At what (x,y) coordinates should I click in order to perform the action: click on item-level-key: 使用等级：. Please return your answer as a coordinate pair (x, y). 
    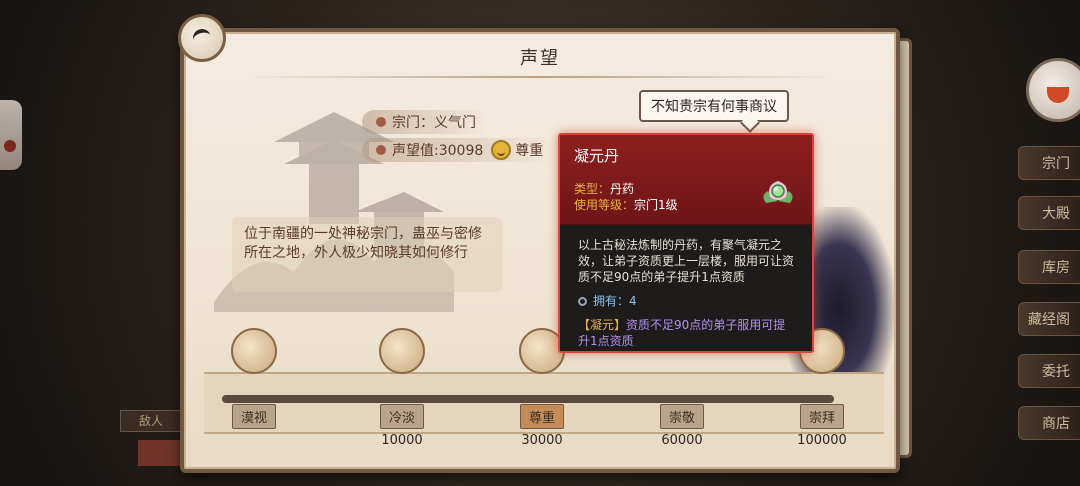
    Looking at the image, I should click on (604, 205).